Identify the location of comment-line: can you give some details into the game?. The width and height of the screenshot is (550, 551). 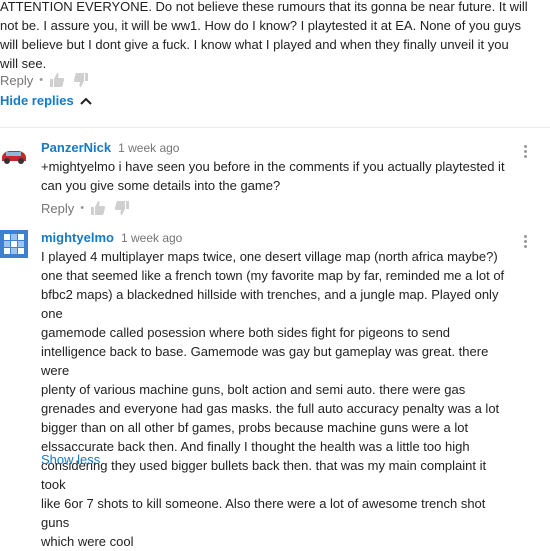
(161, 185).